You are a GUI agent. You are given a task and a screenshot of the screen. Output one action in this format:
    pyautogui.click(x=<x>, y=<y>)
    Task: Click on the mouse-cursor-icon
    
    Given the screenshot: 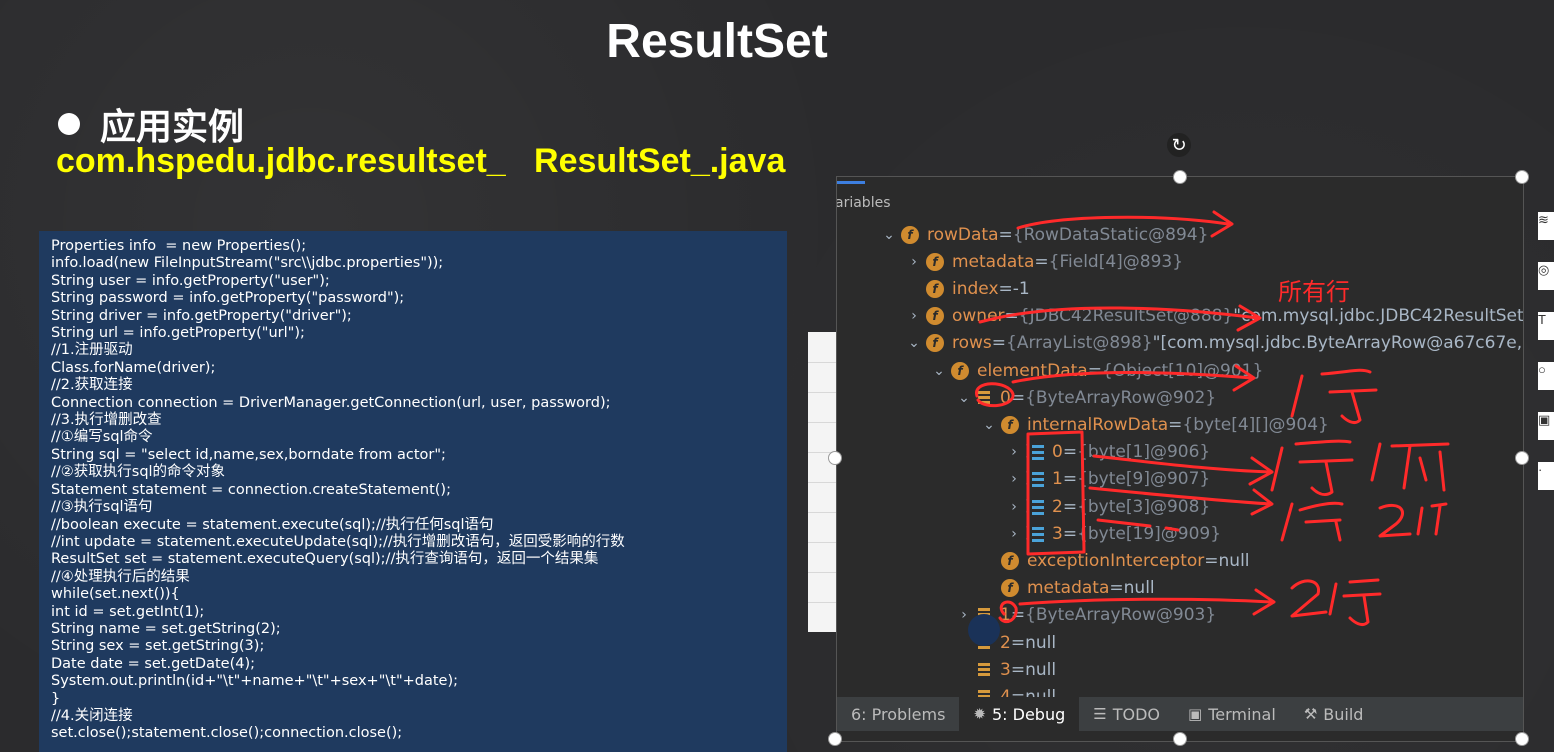 What is the action you would take?
    pyautogui.click(x=984, y=630)
    